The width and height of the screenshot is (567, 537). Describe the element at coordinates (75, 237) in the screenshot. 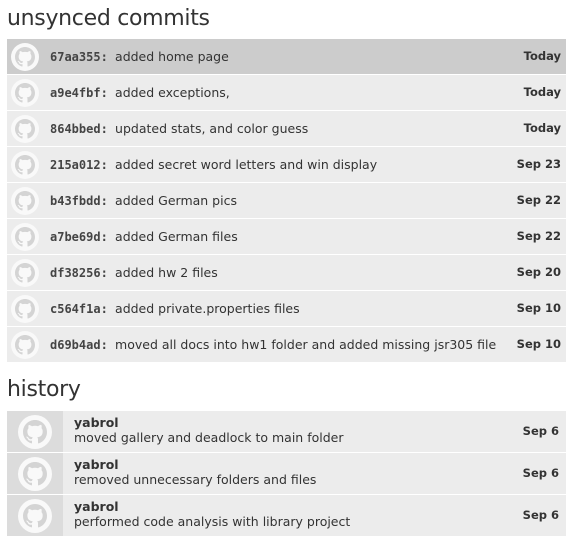

I see `commit-sha: a7be69d` at that location.